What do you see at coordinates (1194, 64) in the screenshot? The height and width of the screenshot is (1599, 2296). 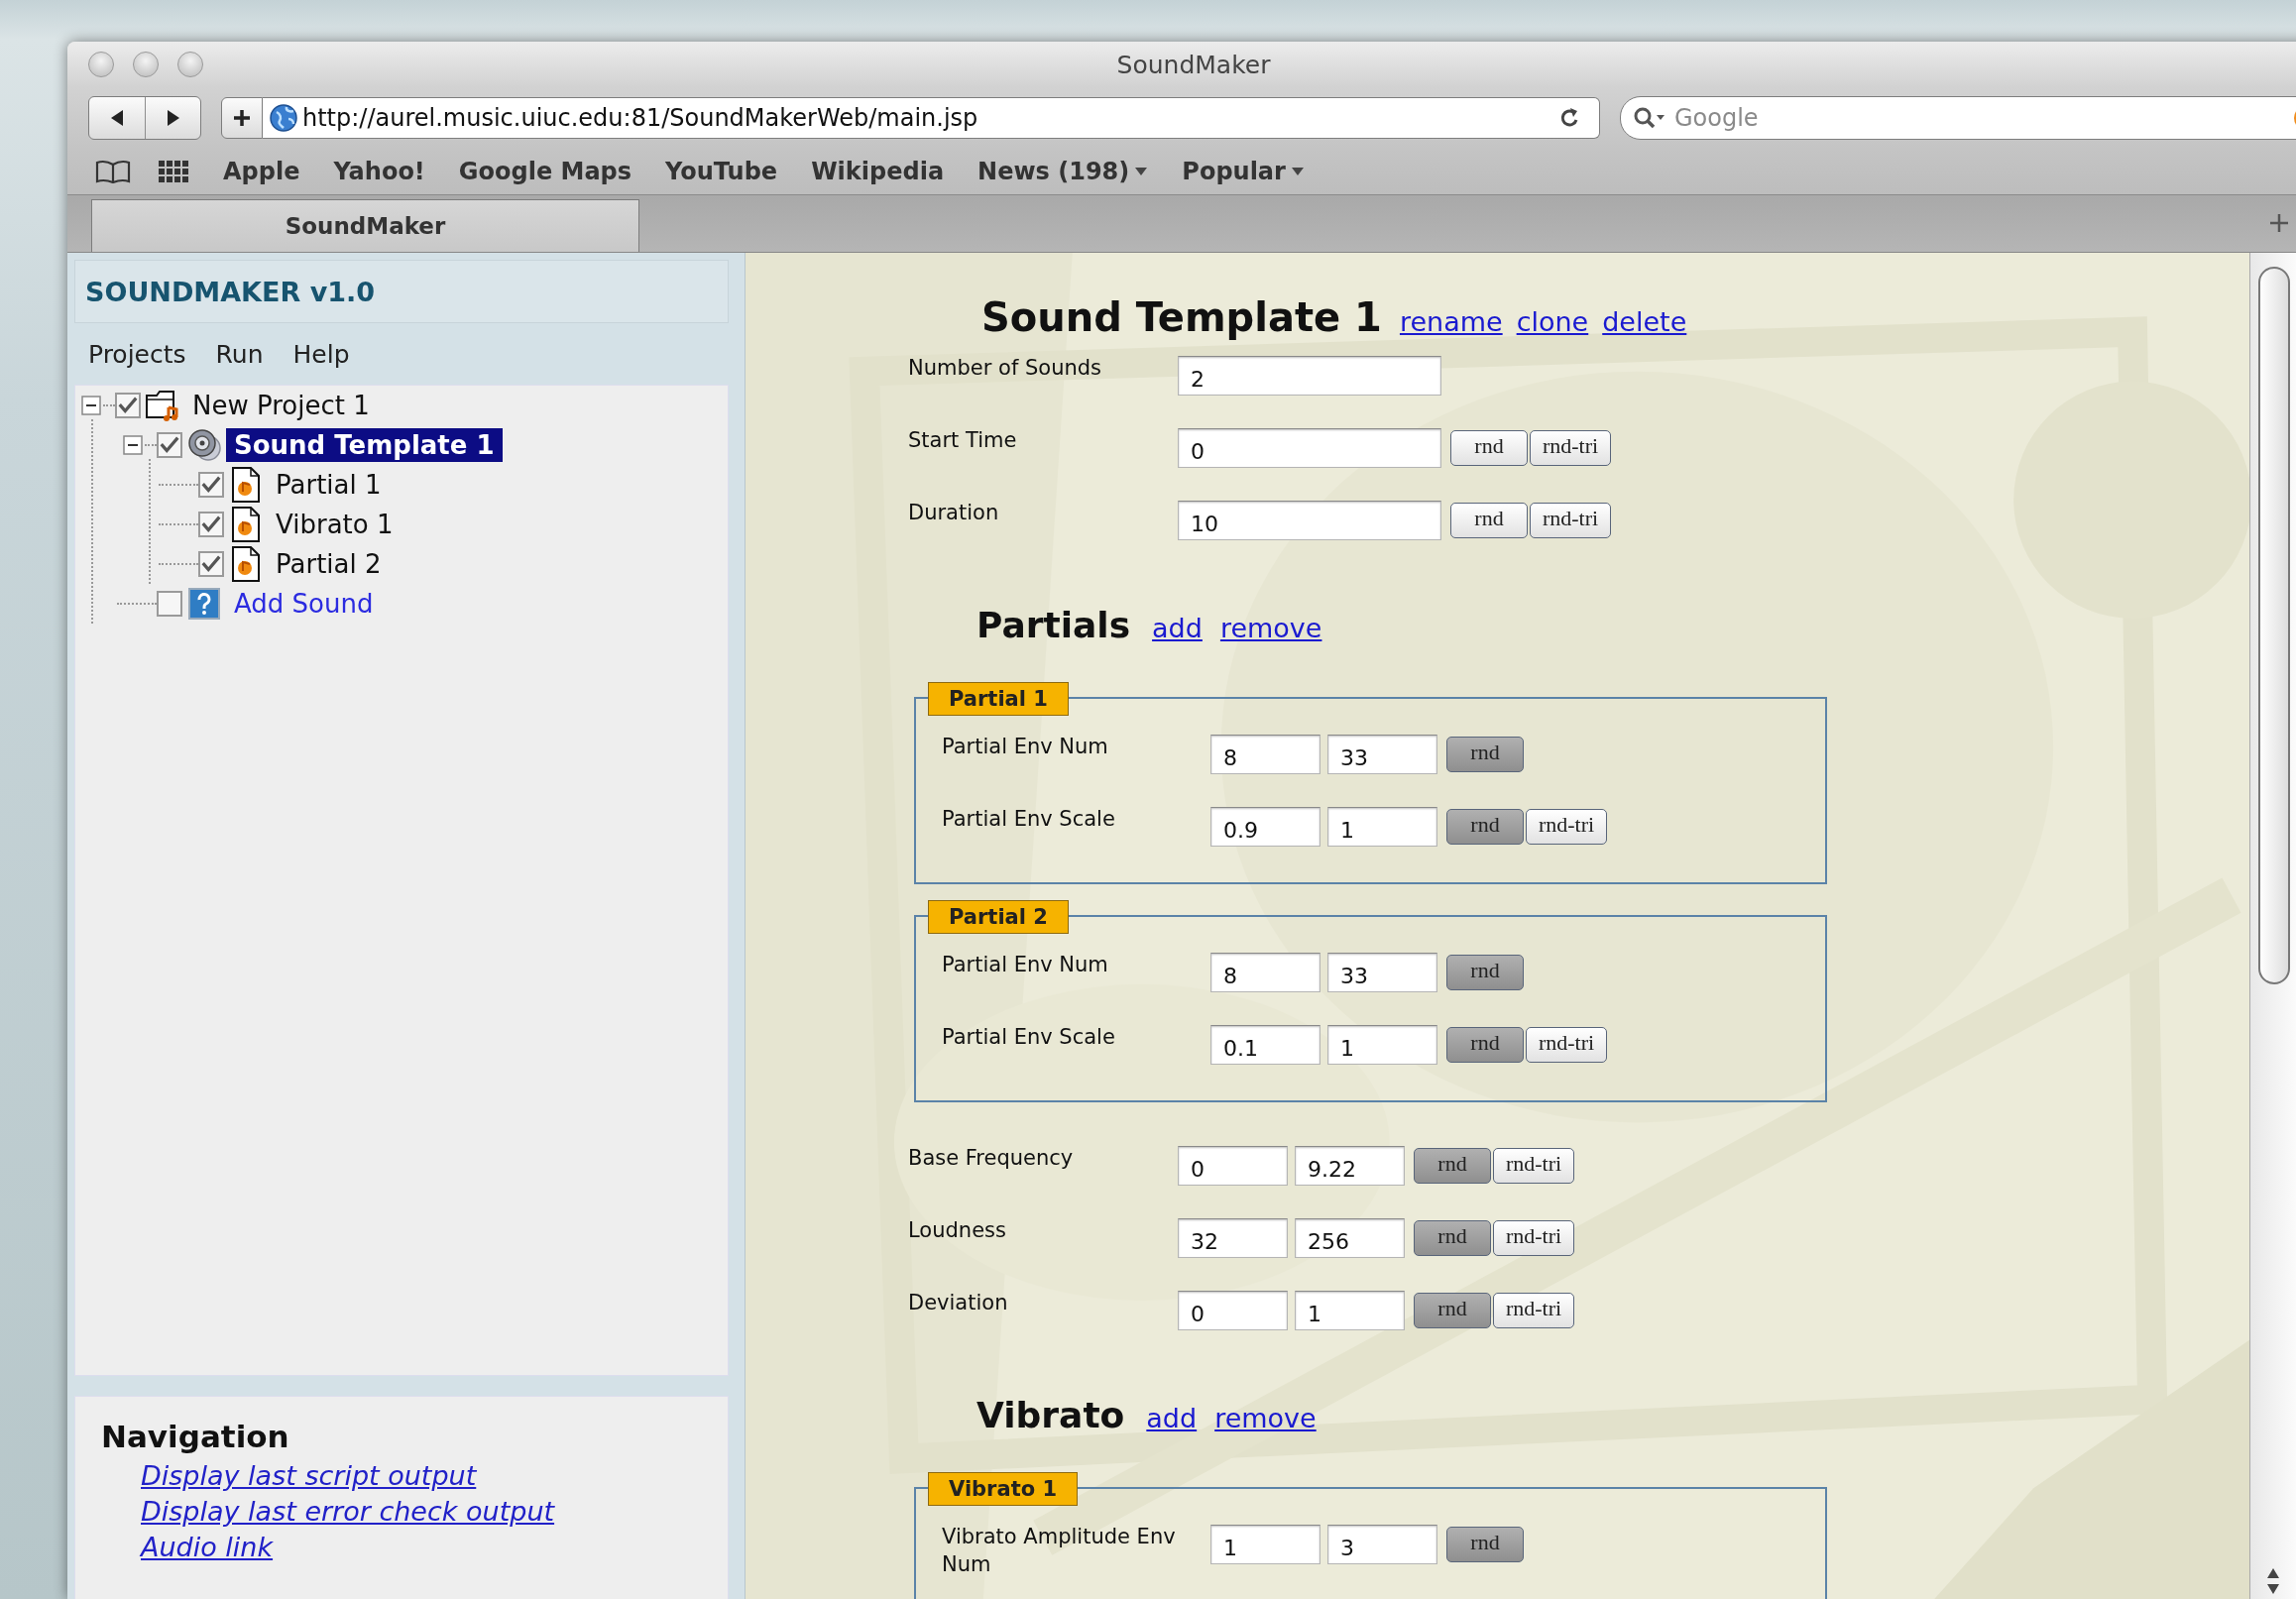 I see `window-title: SoundMaker` at bounding box center [1194, 64].